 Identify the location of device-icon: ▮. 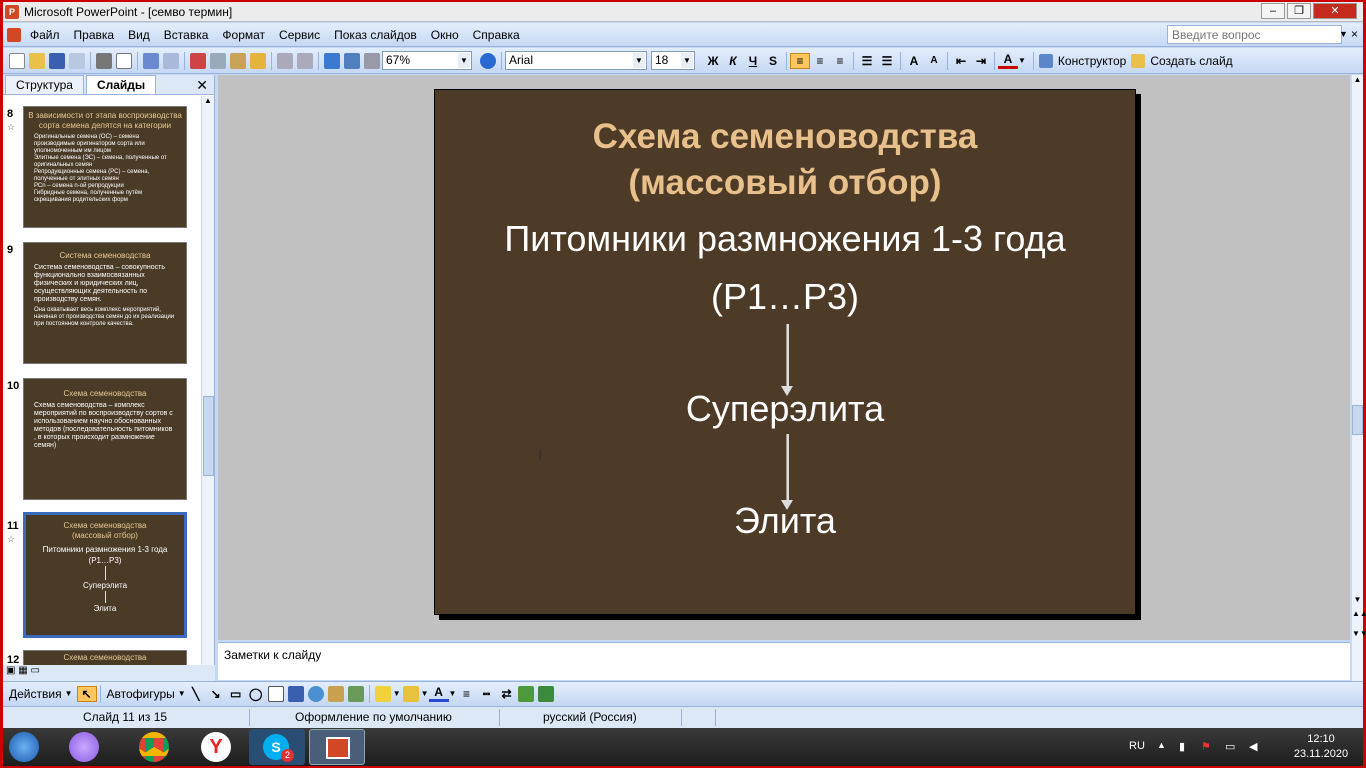
(1182, 746).